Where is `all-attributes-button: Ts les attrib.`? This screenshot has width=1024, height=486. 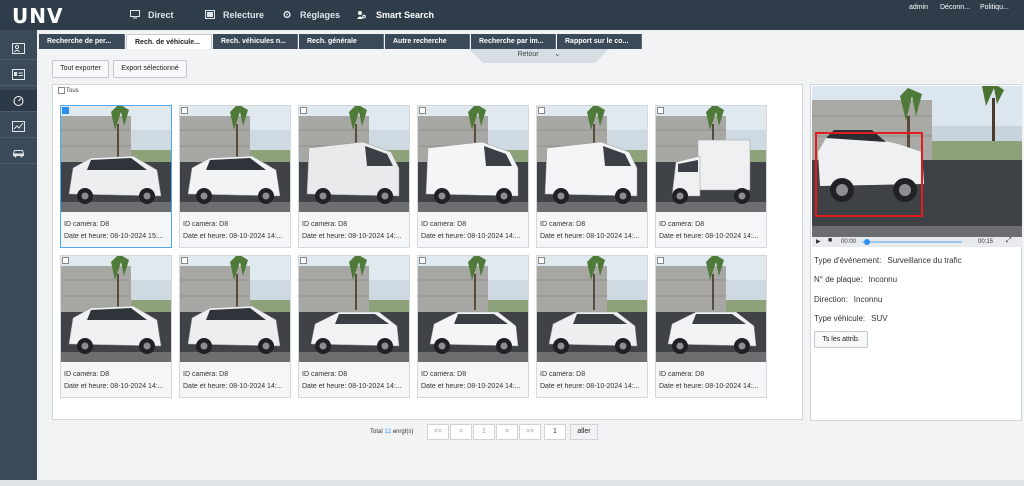 all-attributes-button: Ts les attrib. is located at coordinates (841, 339).